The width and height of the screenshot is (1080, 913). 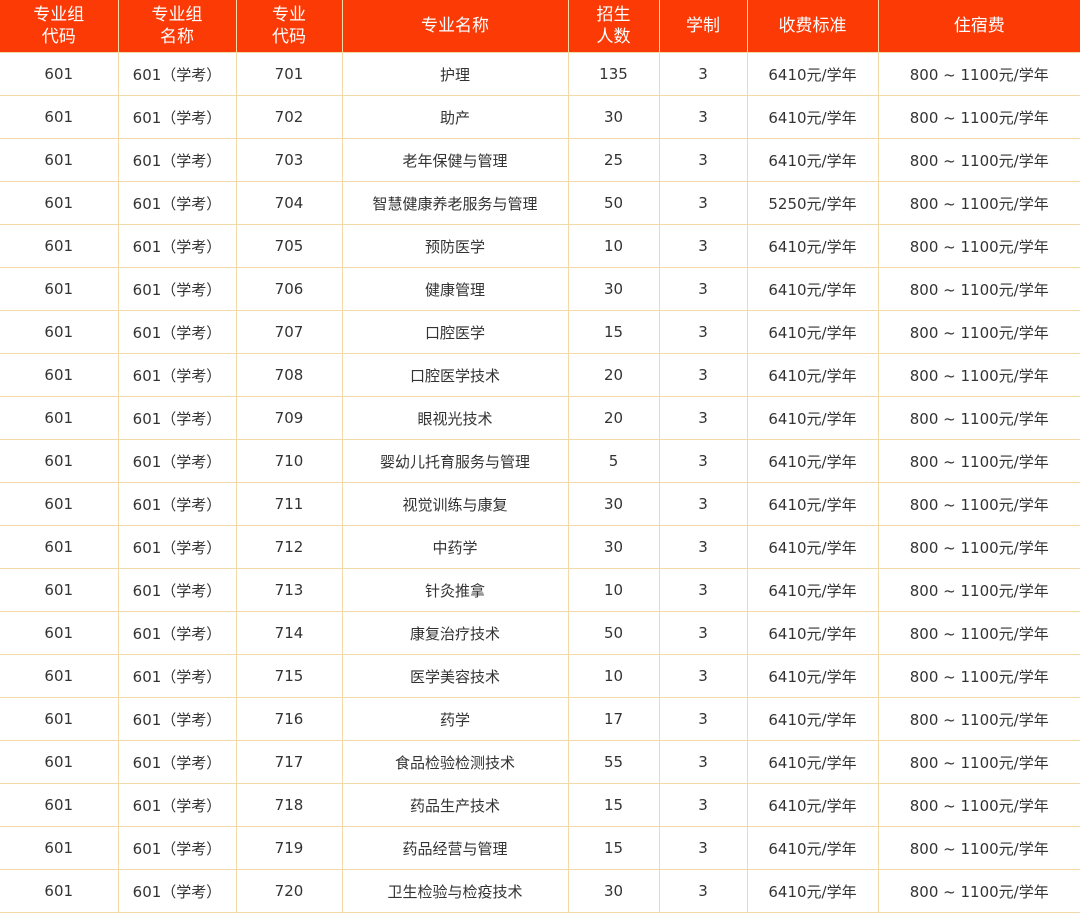 I want to click on major-code-cell: 701, so click(x=289, y=74).